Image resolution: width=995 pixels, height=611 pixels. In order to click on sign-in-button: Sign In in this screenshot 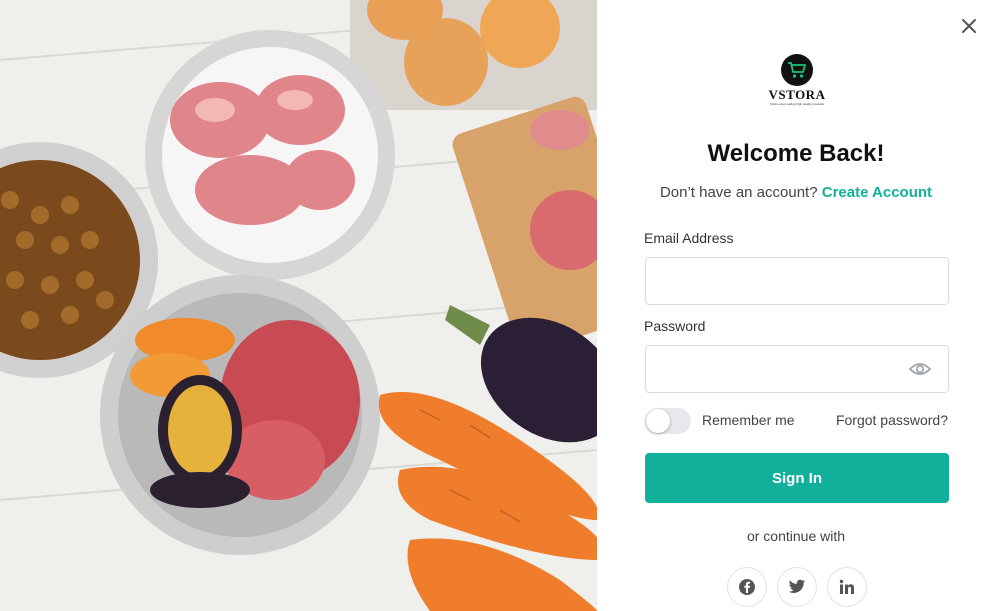, I will do `click(797, 478)`.